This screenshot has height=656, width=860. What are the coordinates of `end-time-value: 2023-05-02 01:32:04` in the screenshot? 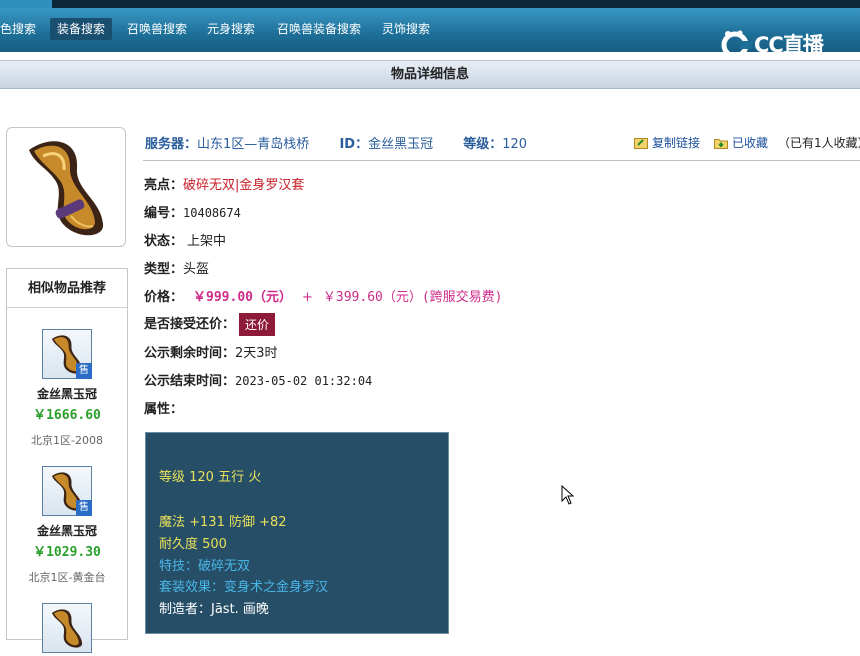 It's located at (304, 381).